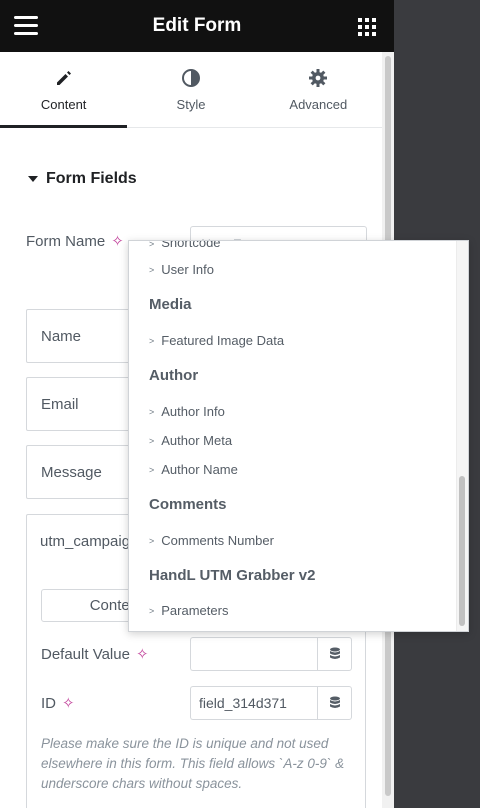 The height and width of the screenshot is (808, 480). I want to click on caret-down-icon, so click(33, 179).